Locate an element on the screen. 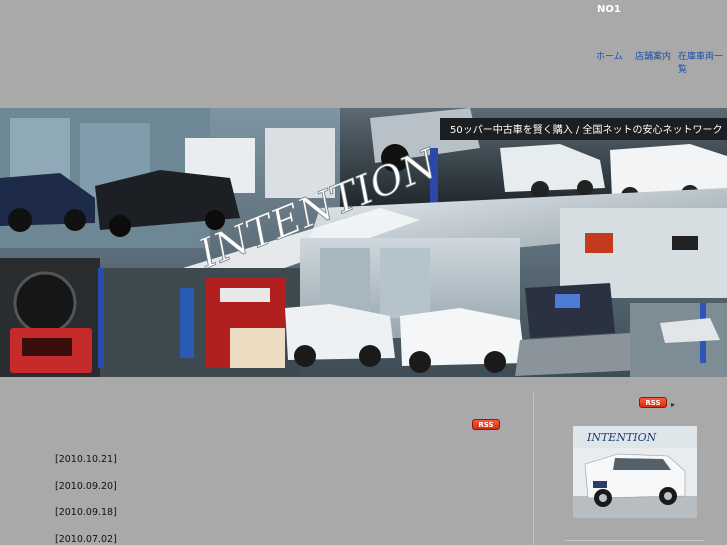 The width and height of the screenshot is (727, 545). news-item-date: [2010.10.21] is located at coordinates (86, 459).